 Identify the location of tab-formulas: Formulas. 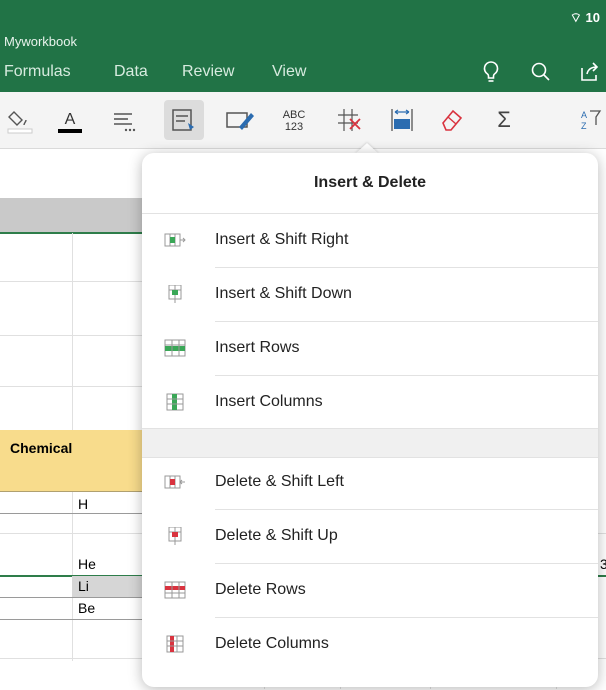
(37, 72).